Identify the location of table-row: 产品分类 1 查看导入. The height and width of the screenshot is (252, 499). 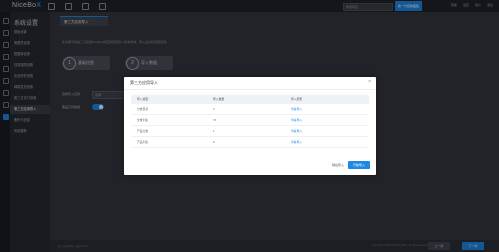
(250, 131).